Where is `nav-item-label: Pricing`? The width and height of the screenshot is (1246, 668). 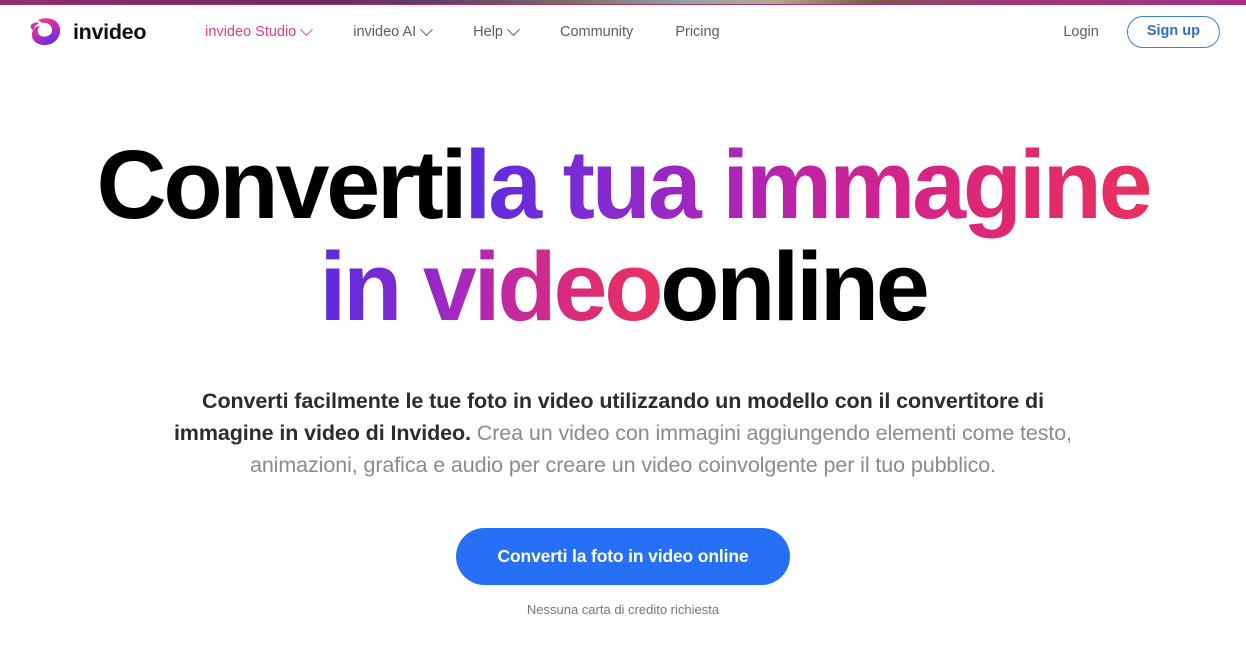
nav-item-label: Pricing is located at coordinates (697, 32).